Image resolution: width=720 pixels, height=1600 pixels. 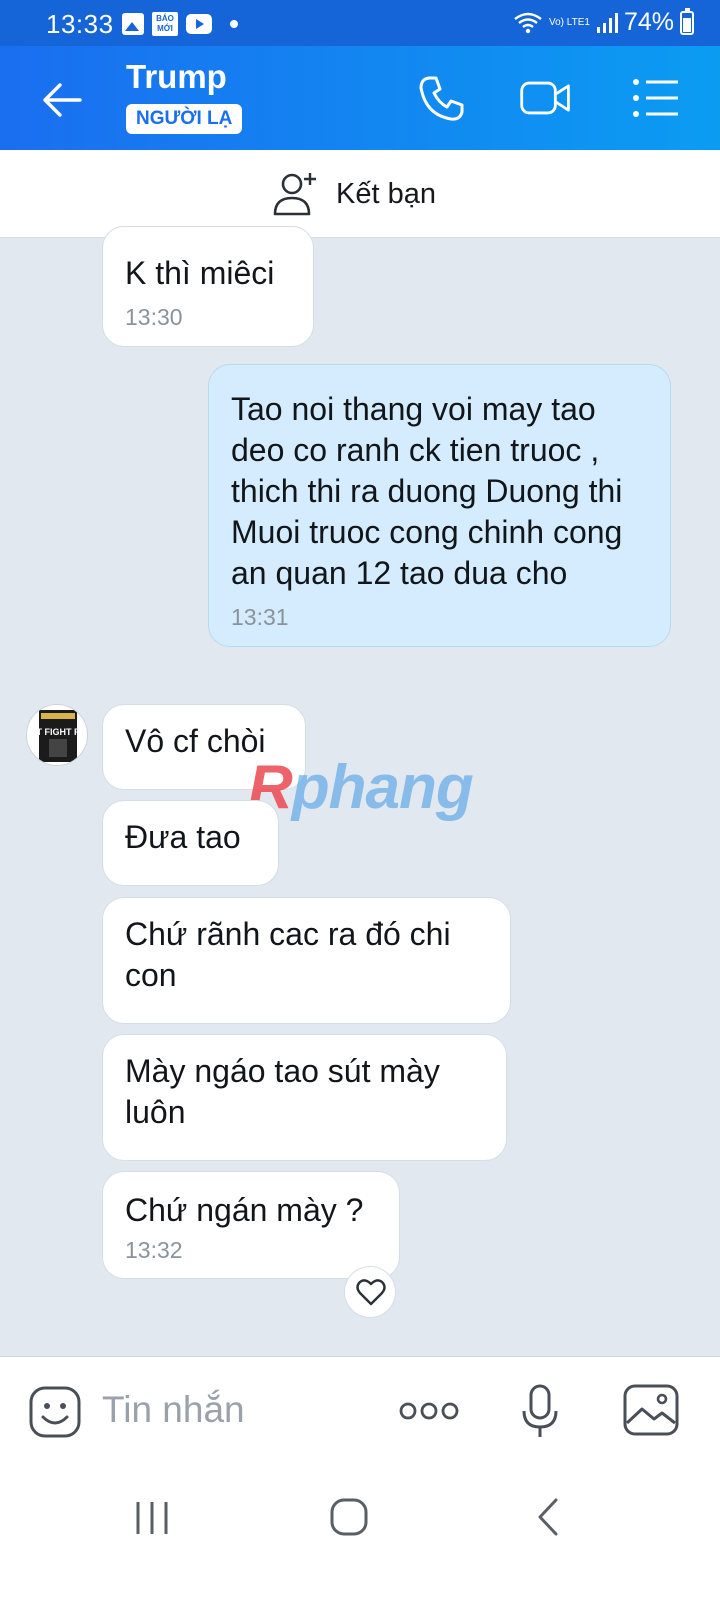 I want to click on wifi-icon, so click(x=528, y=22).